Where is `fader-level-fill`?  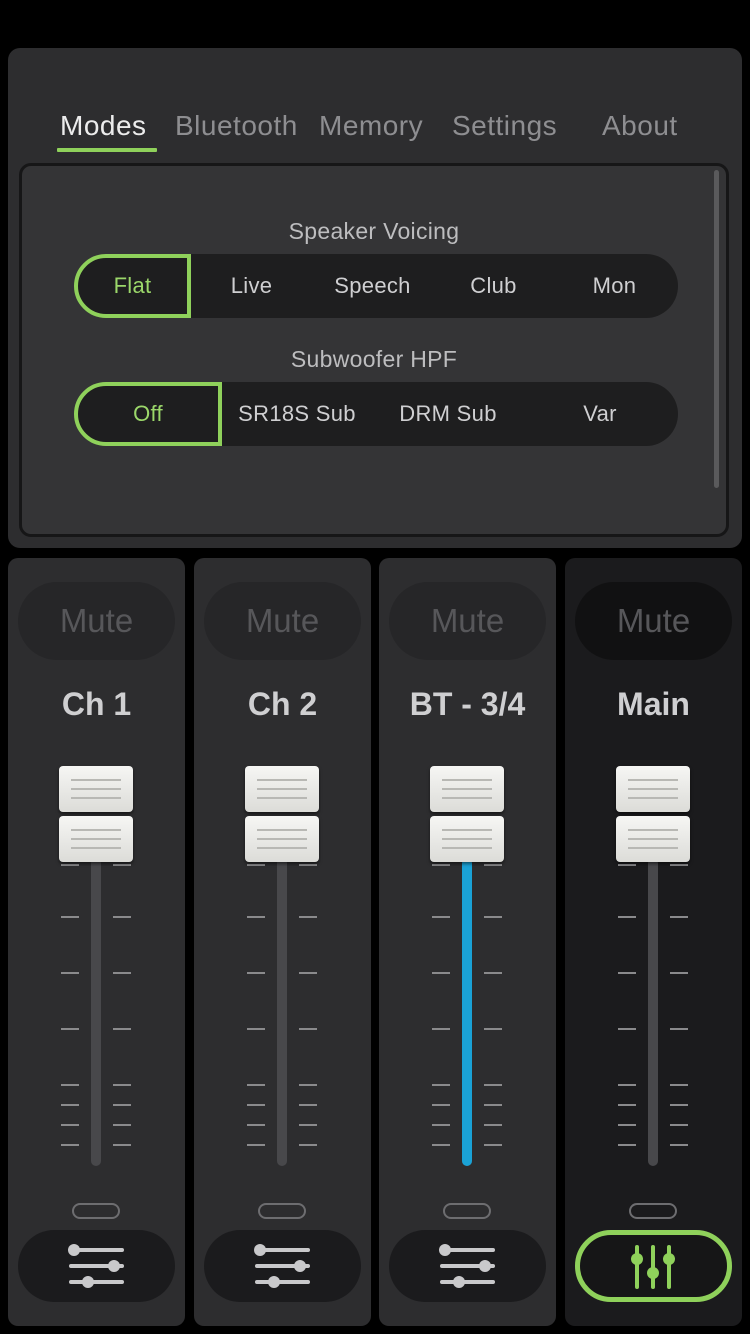
fader-level-fill is located at coordinates (467, 1012).